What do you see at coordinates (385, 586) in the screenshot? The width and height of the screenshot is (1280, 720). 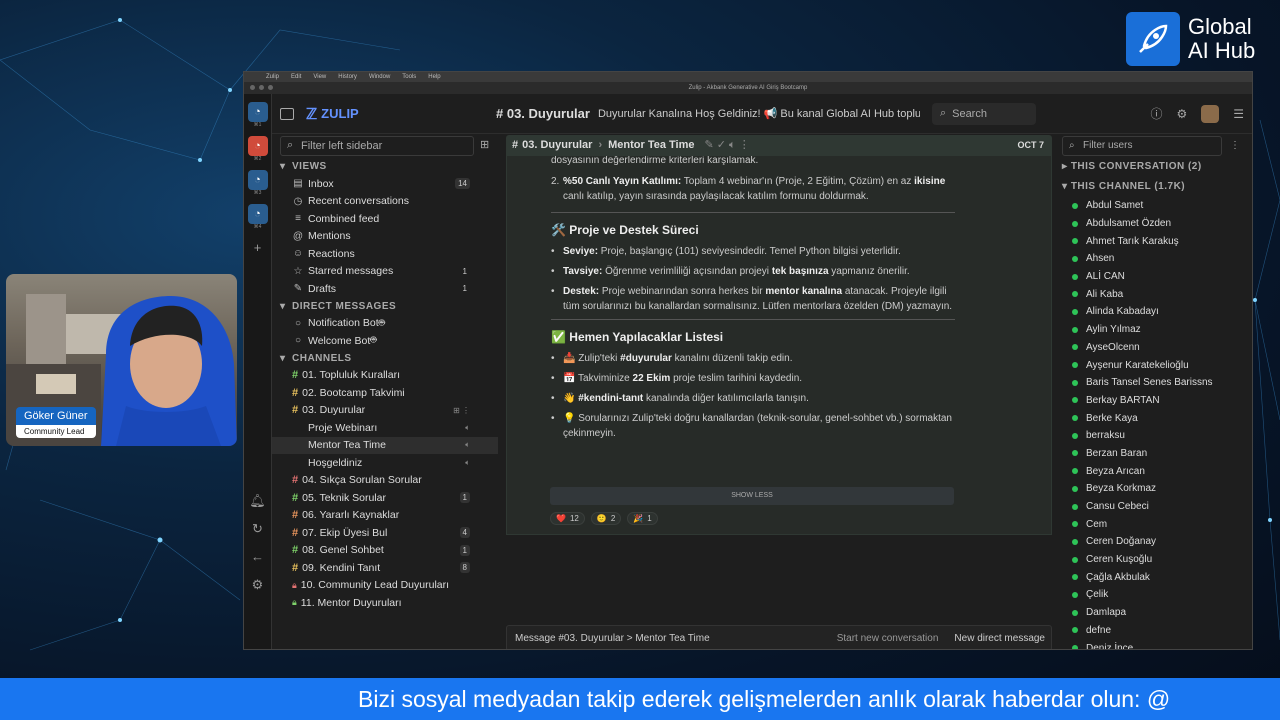 I see `sidebar-channel-10: 🔒︎ 10. Community Lead Duyuruları` at bounding box center [385, 586].